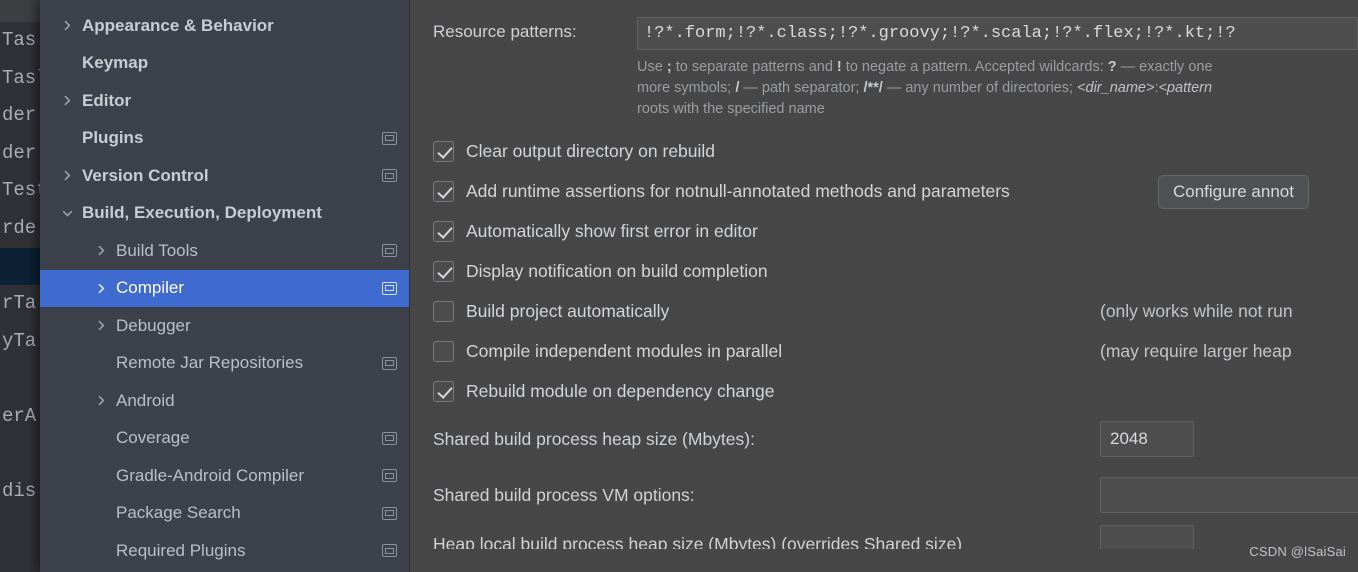  I want to click on sidebar-item-remote-jar-repositories: Remote Jar Repositories, so click(224, 364).